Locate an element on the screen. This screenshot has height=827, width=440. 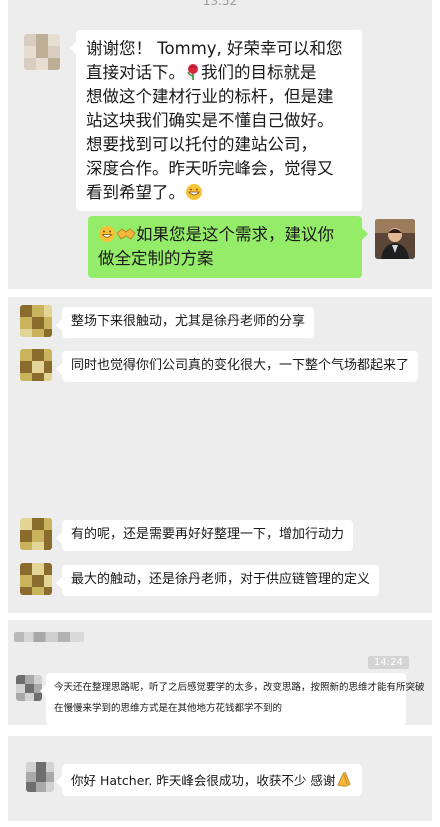
chat-panel-4: 你好 Hatcher. 昨天峰会很成功，收获不少 感谢 is located at coordinates (220, 778).